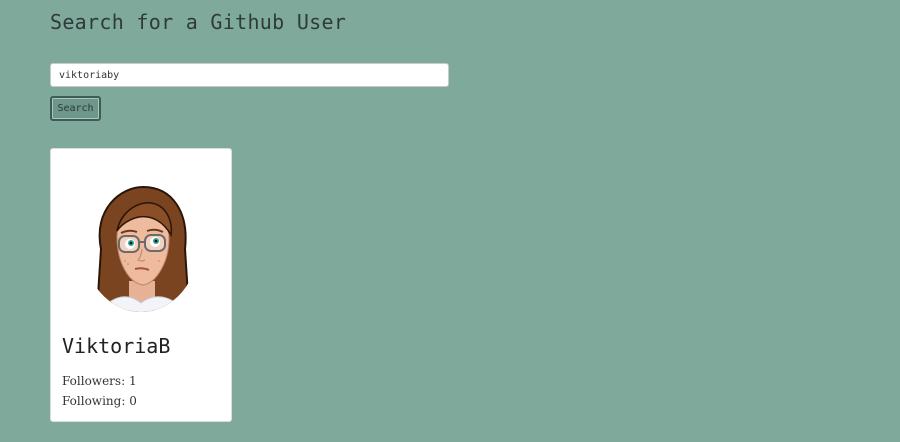 The image size is (900, 442). I want to click on followers-count: 1, so click(132, 381).